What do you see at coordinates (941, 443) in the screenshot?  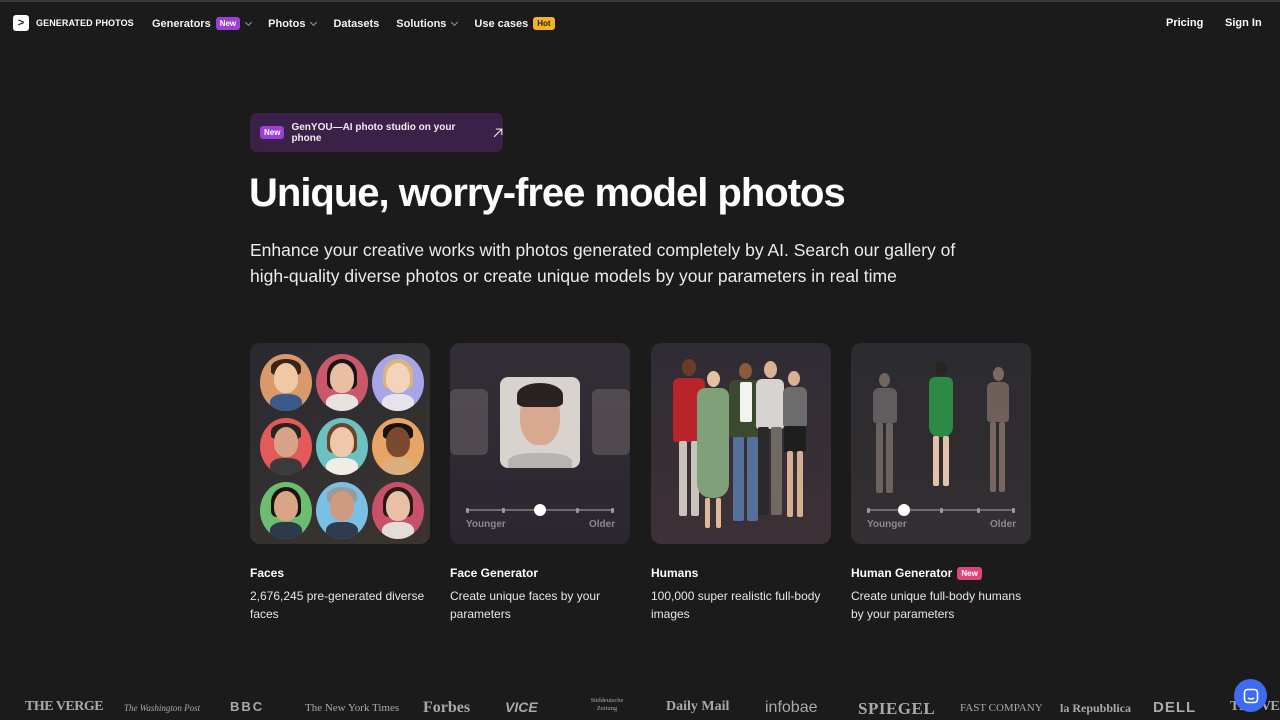 I see `human-generator-card-image: Younger Older` at bounding box center [941, 443].